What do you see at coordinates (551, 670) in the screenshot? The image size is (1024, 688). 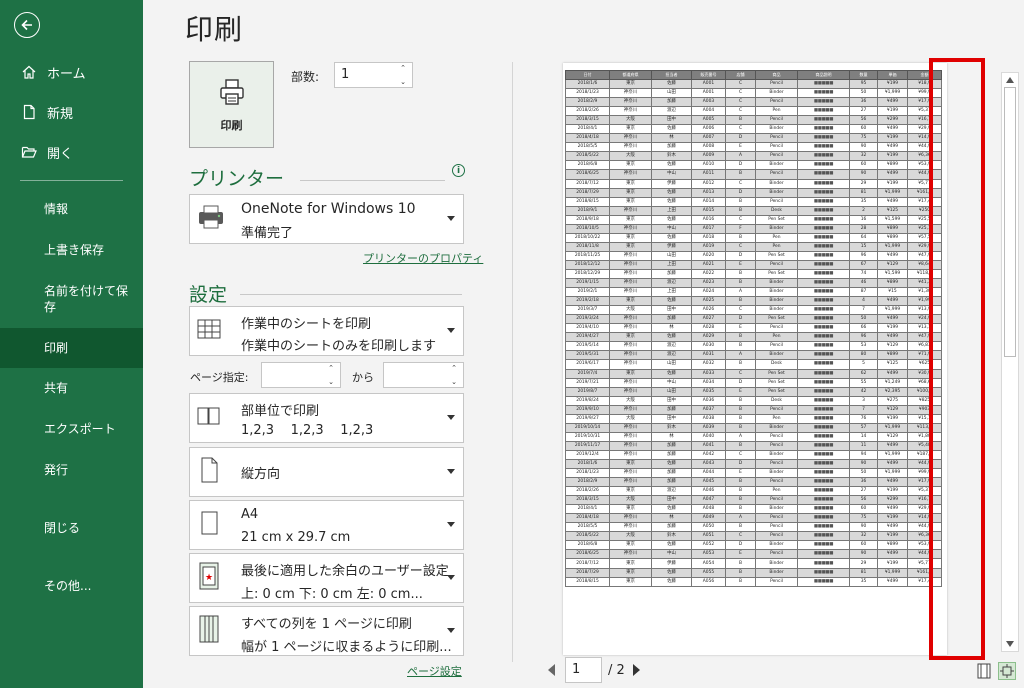 I see `previous-page-icon` at bounding box center [551, 670].